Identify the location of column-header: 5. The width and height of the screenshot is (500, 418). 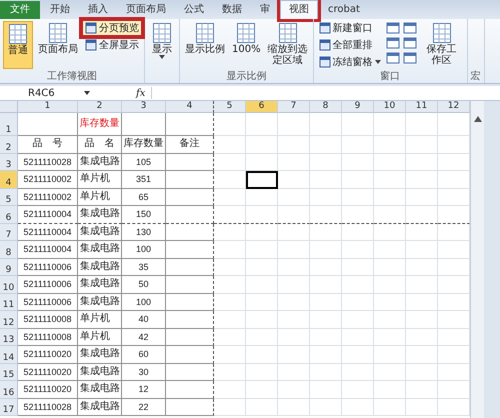
(230, 107).